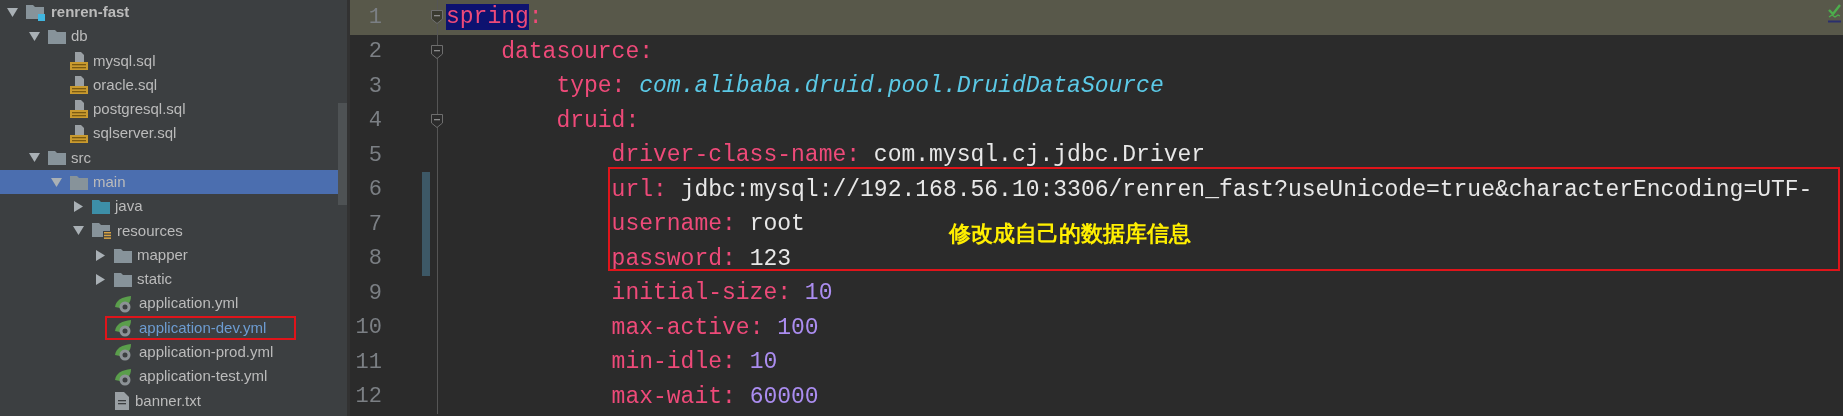 Image resolution: width=1843 pixels, height=416 pixels. What do you see at coordinates (124, 60) in the screenshot?
I see `tree-item: mysql.sql` at bounding box center [124, 60].